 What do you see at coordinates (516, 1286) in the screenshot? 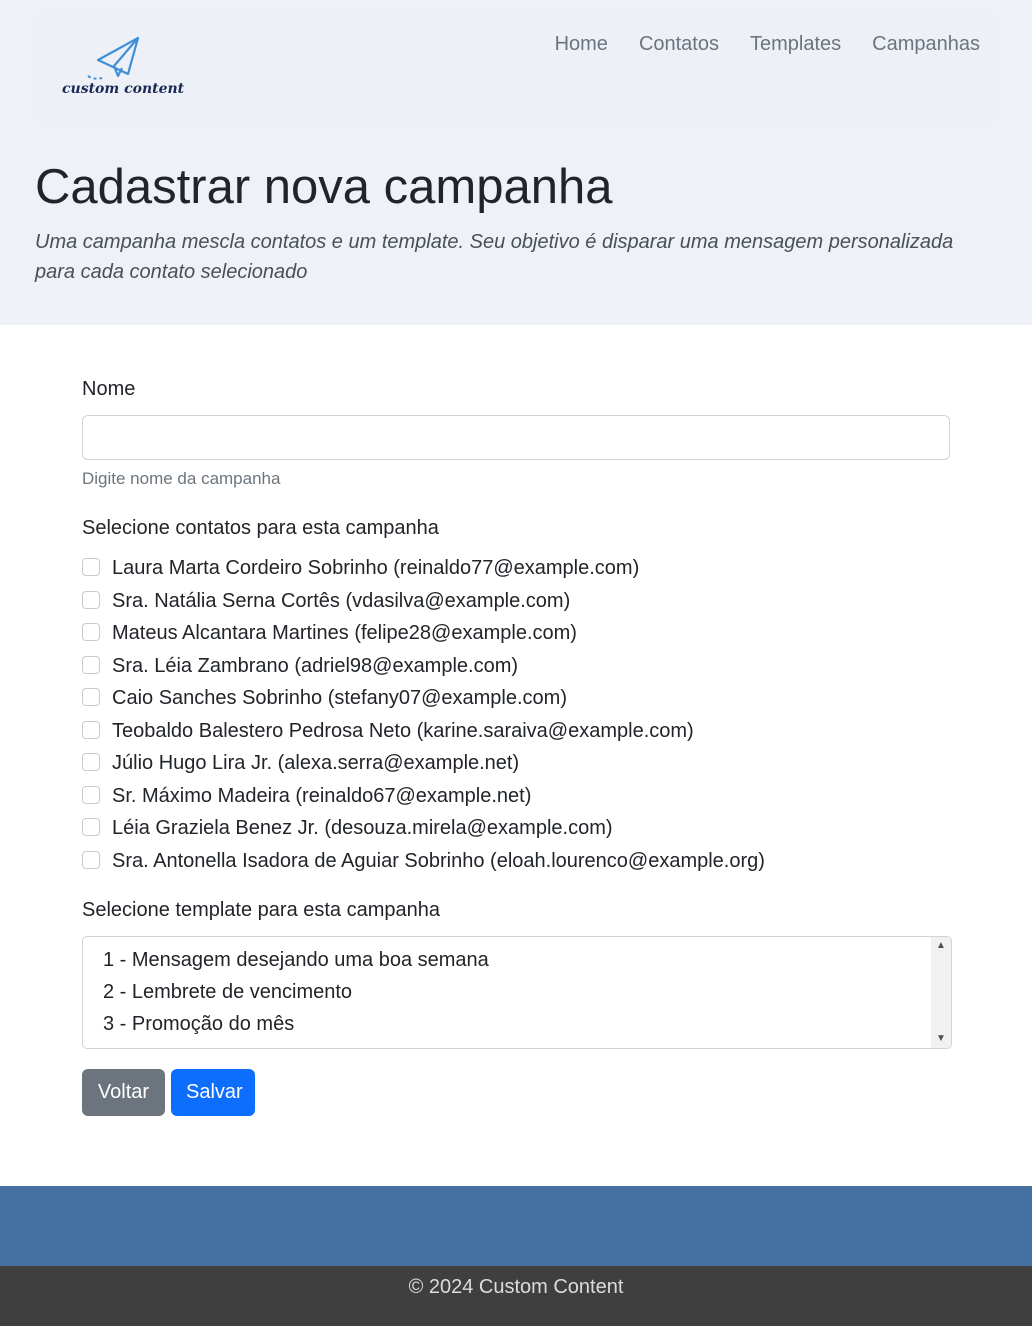
I see `copyright-text: © 2024 Custom Content` at bounding box center [516, 1286].